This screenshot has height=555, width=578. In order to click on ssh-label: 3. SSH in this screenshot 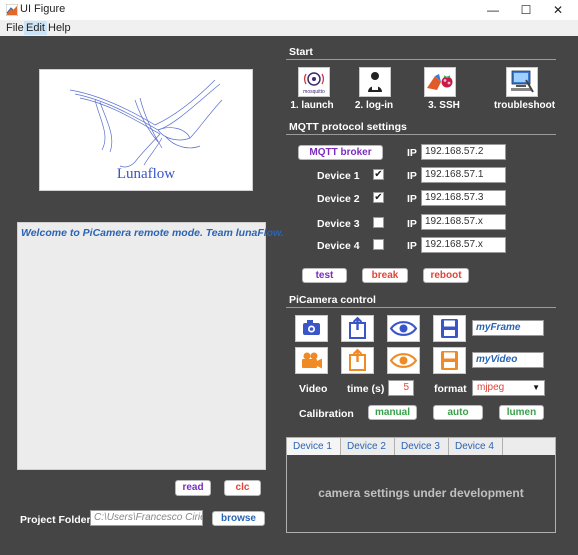, I will do `click(444, 105)`.